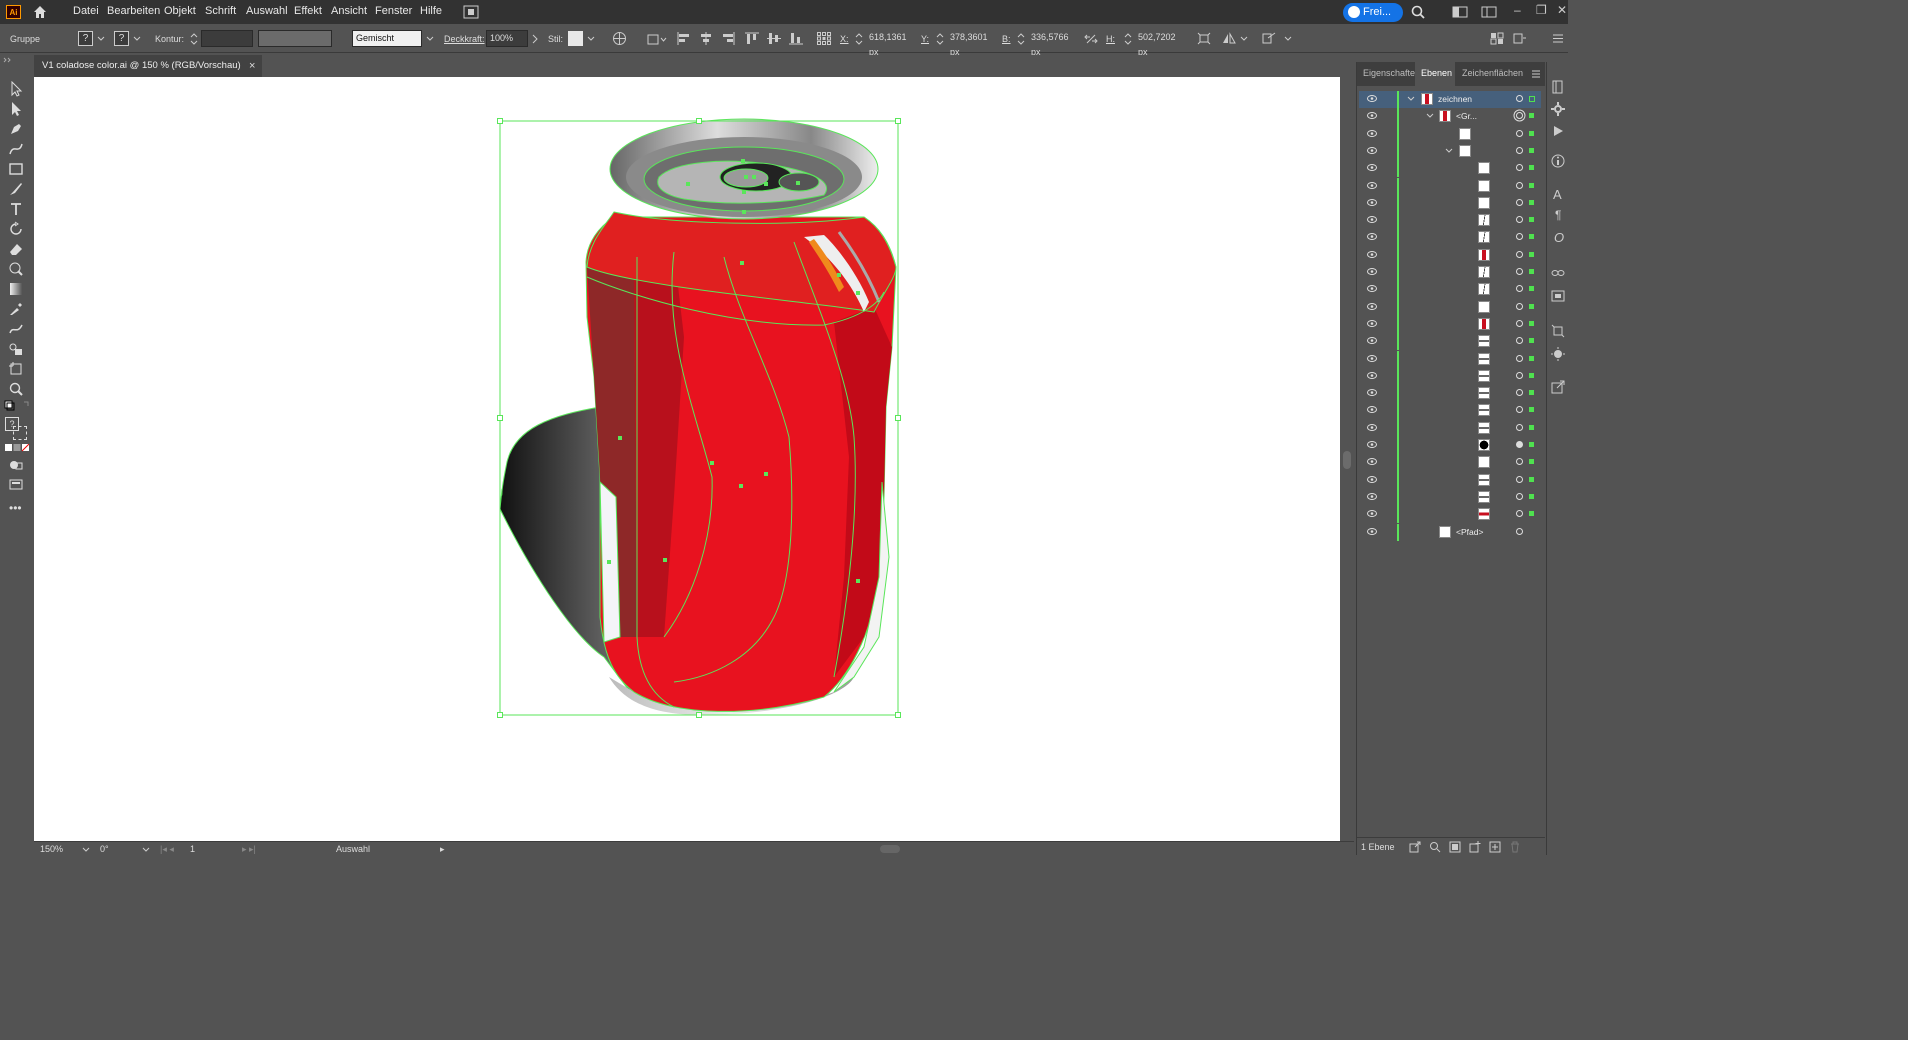  I want to click on layer-name: <Pfad>, so click(1469, 532).